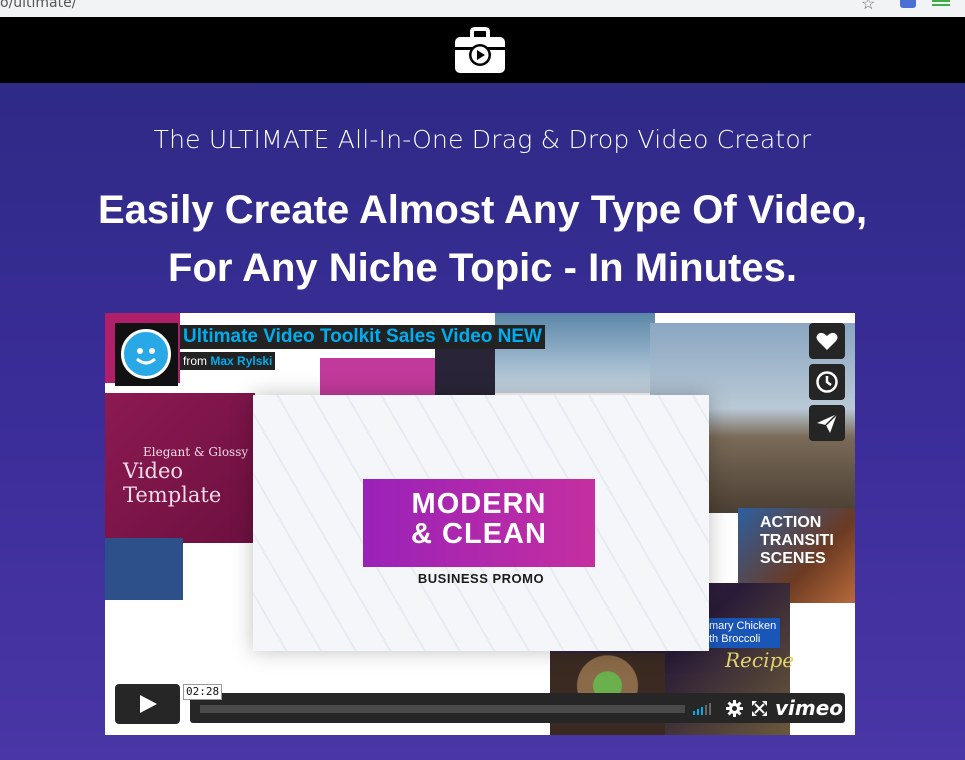 This screenshot has height=760, width=965. I want to click on time-tooltip: 02:28, so click(203, 692).